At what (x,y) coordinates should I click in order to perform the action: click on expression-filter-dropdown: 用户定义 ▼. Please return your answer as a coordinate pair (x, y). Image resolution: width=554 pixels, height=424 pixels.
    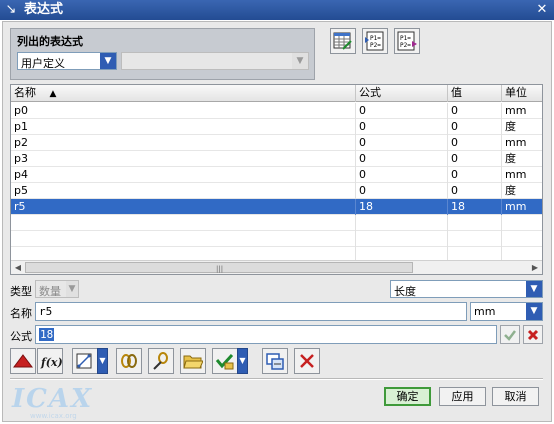
    Looking at the image, I should click on (67, 61).